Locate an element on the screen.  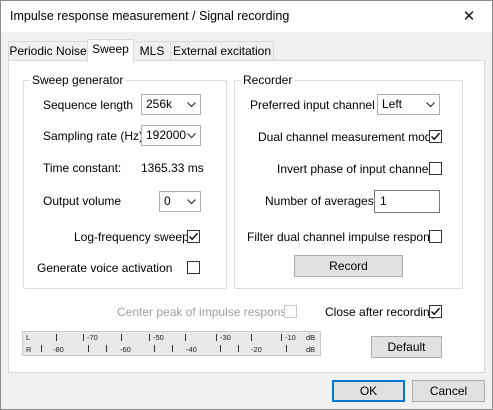
time-constant-label: Time constant: is located at coordinates (82, 168).